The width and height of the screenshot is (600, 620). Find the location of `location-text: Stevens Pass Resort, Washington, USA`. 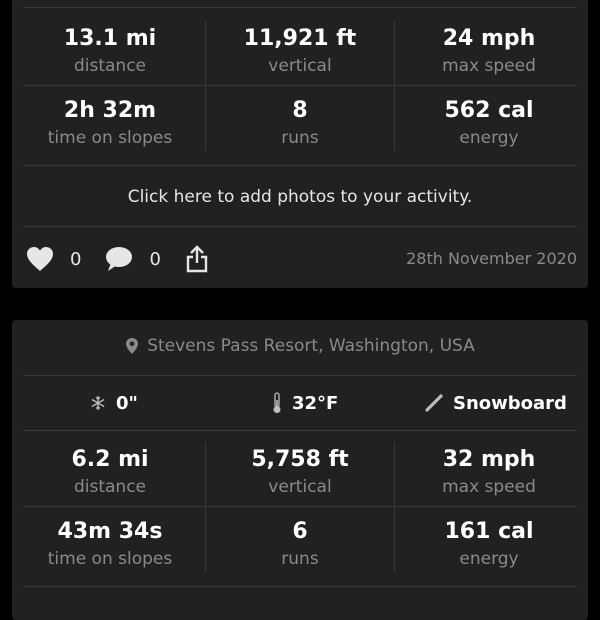

location-text: Stevens Pass Resort, Washington, USA is located at coordinates (311, 346).